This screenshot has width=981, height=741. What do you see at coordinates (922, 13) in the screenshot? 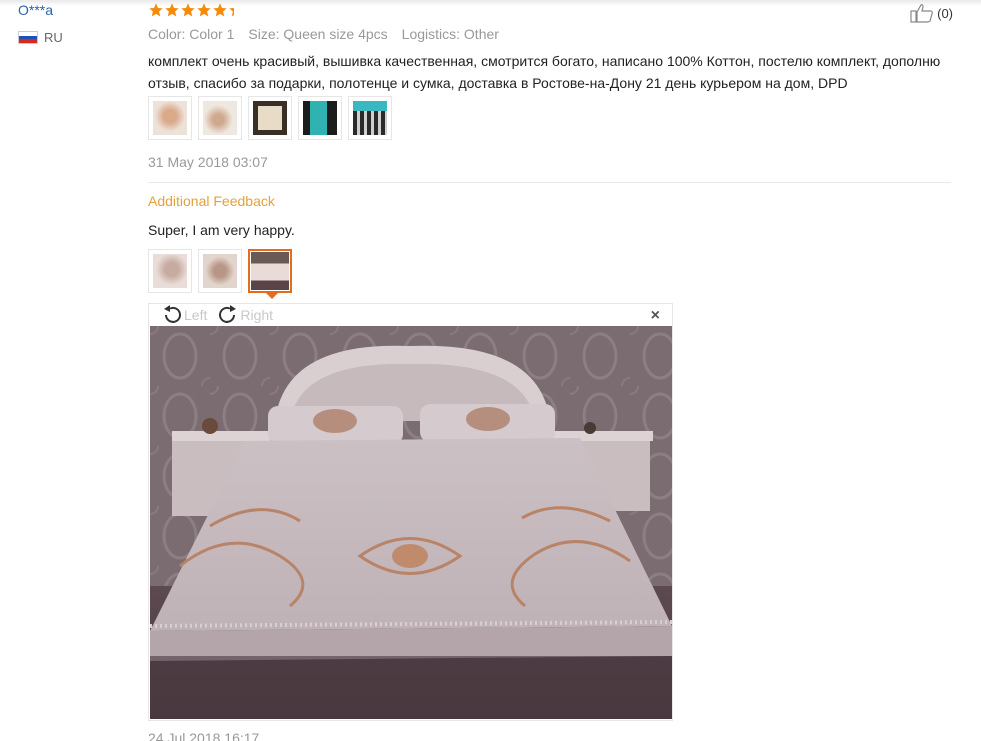
I see `thumbs-up-icon` at bounding box center [922, 13].